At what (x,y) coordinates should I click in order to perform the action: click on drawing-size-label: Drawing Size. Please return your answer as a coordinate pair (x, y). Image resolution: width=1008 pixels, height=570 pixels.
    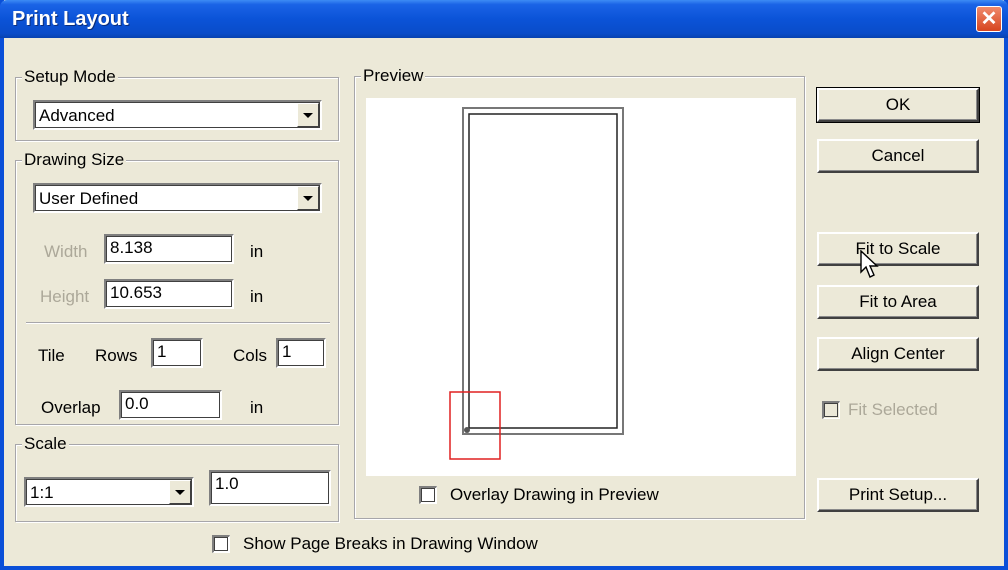
    Looking at the image, I should click on (74, 160).